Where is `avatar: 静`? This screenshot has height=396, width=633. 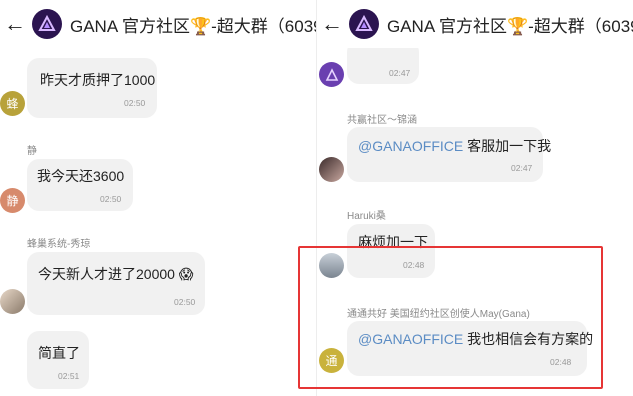
avatar: 静 is located at coordinates (12, 200).